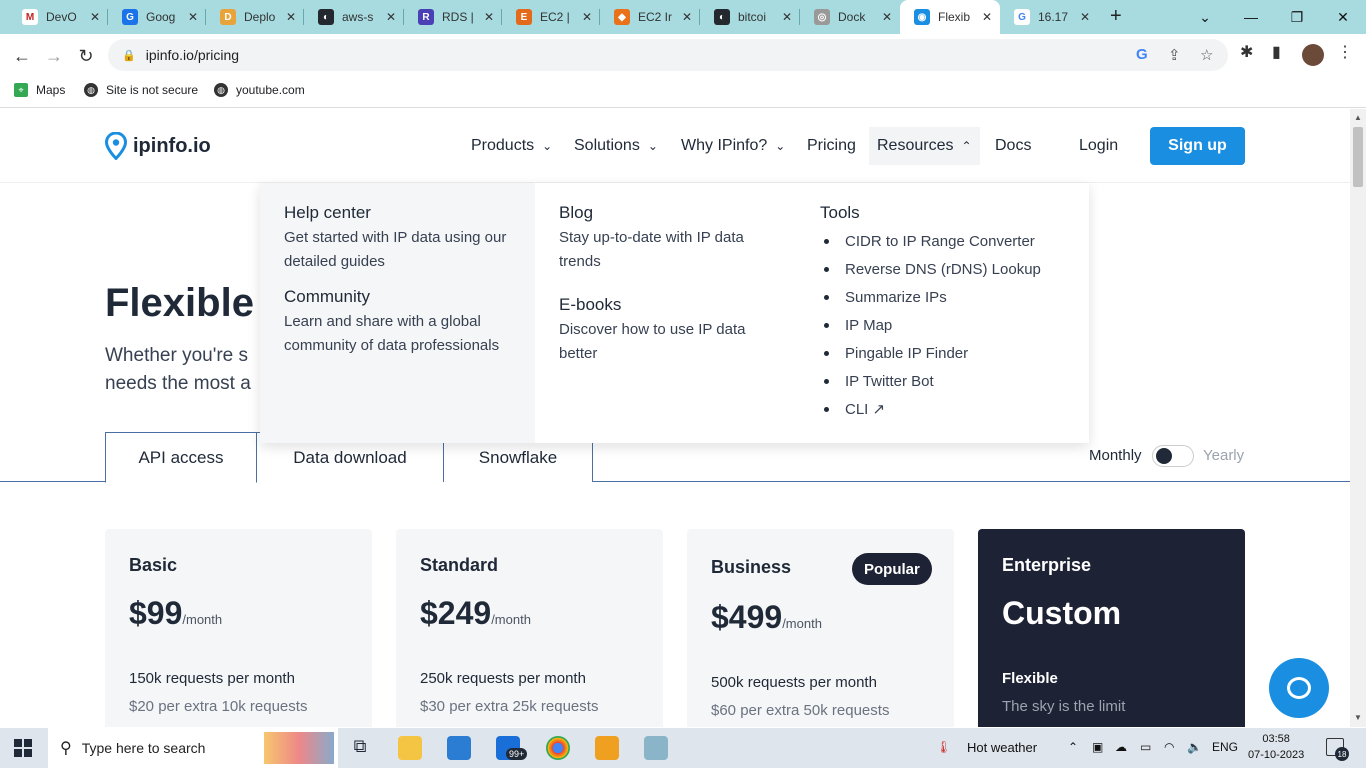 This screenshot has height=768, width=1366. Describe the element at coordinates (410, 748) in the screenshot. I see `file-explorer-icon` at that location.